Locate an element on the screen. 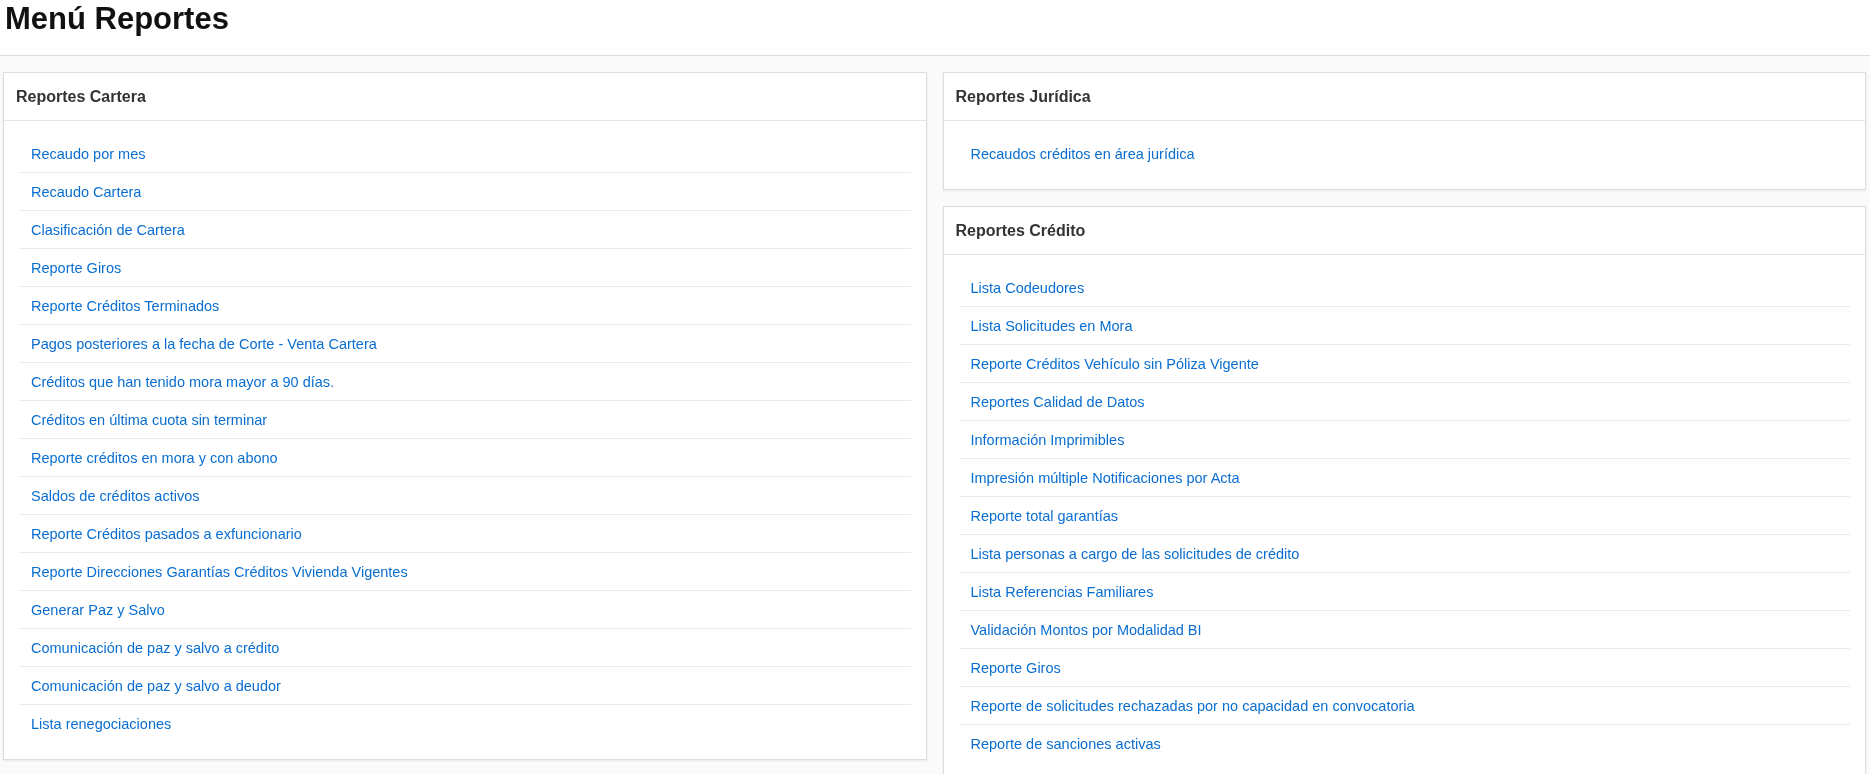 The width and height of the screenshot is (1870, 774). report-link: Lista renegociaciones is located at coordinates (101, 723).